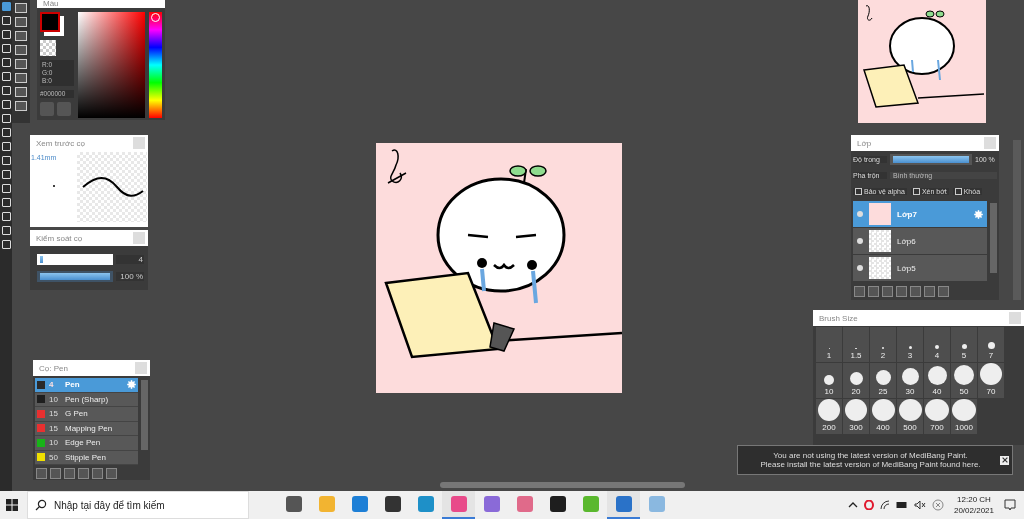  What do you see at coordinates (60, 143) in the screenshot?
I see `panel-title: Xem trước cọ` at bounding box center [60, 143].